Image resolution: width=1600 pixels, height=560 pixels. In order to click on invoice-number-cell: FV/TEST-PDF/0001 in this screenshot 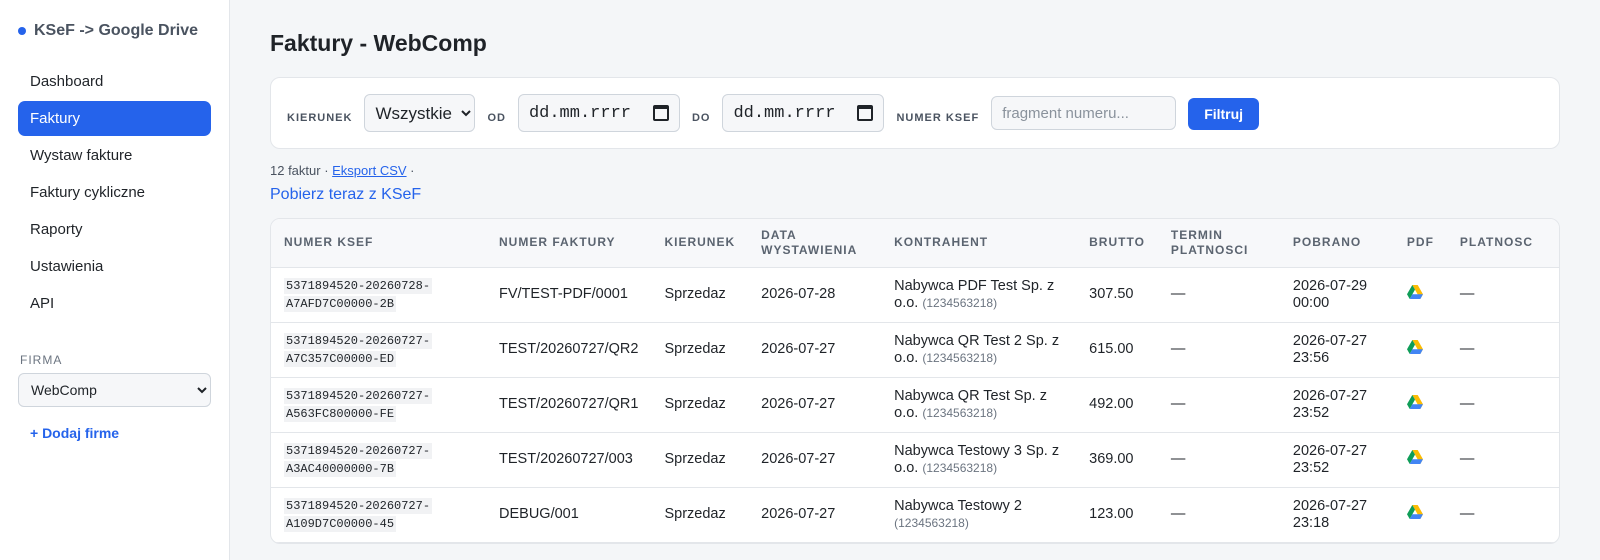, I will do `click(569, 295)`.